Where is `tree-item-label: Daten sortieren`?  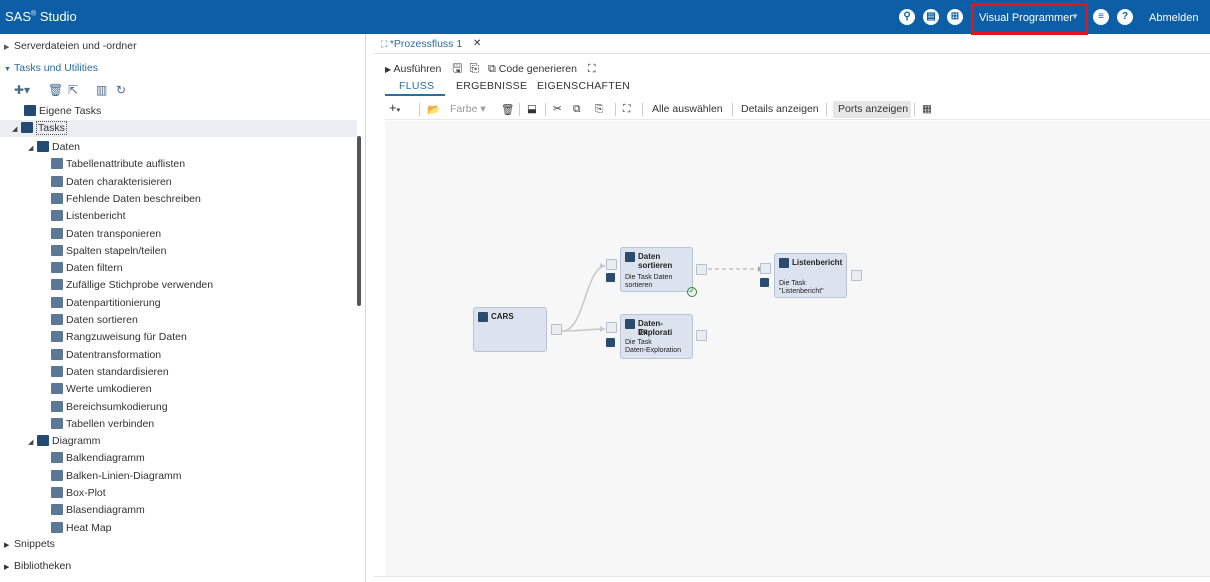 tree-item-label: Daten sortieren is located at coordinates (102, 320).